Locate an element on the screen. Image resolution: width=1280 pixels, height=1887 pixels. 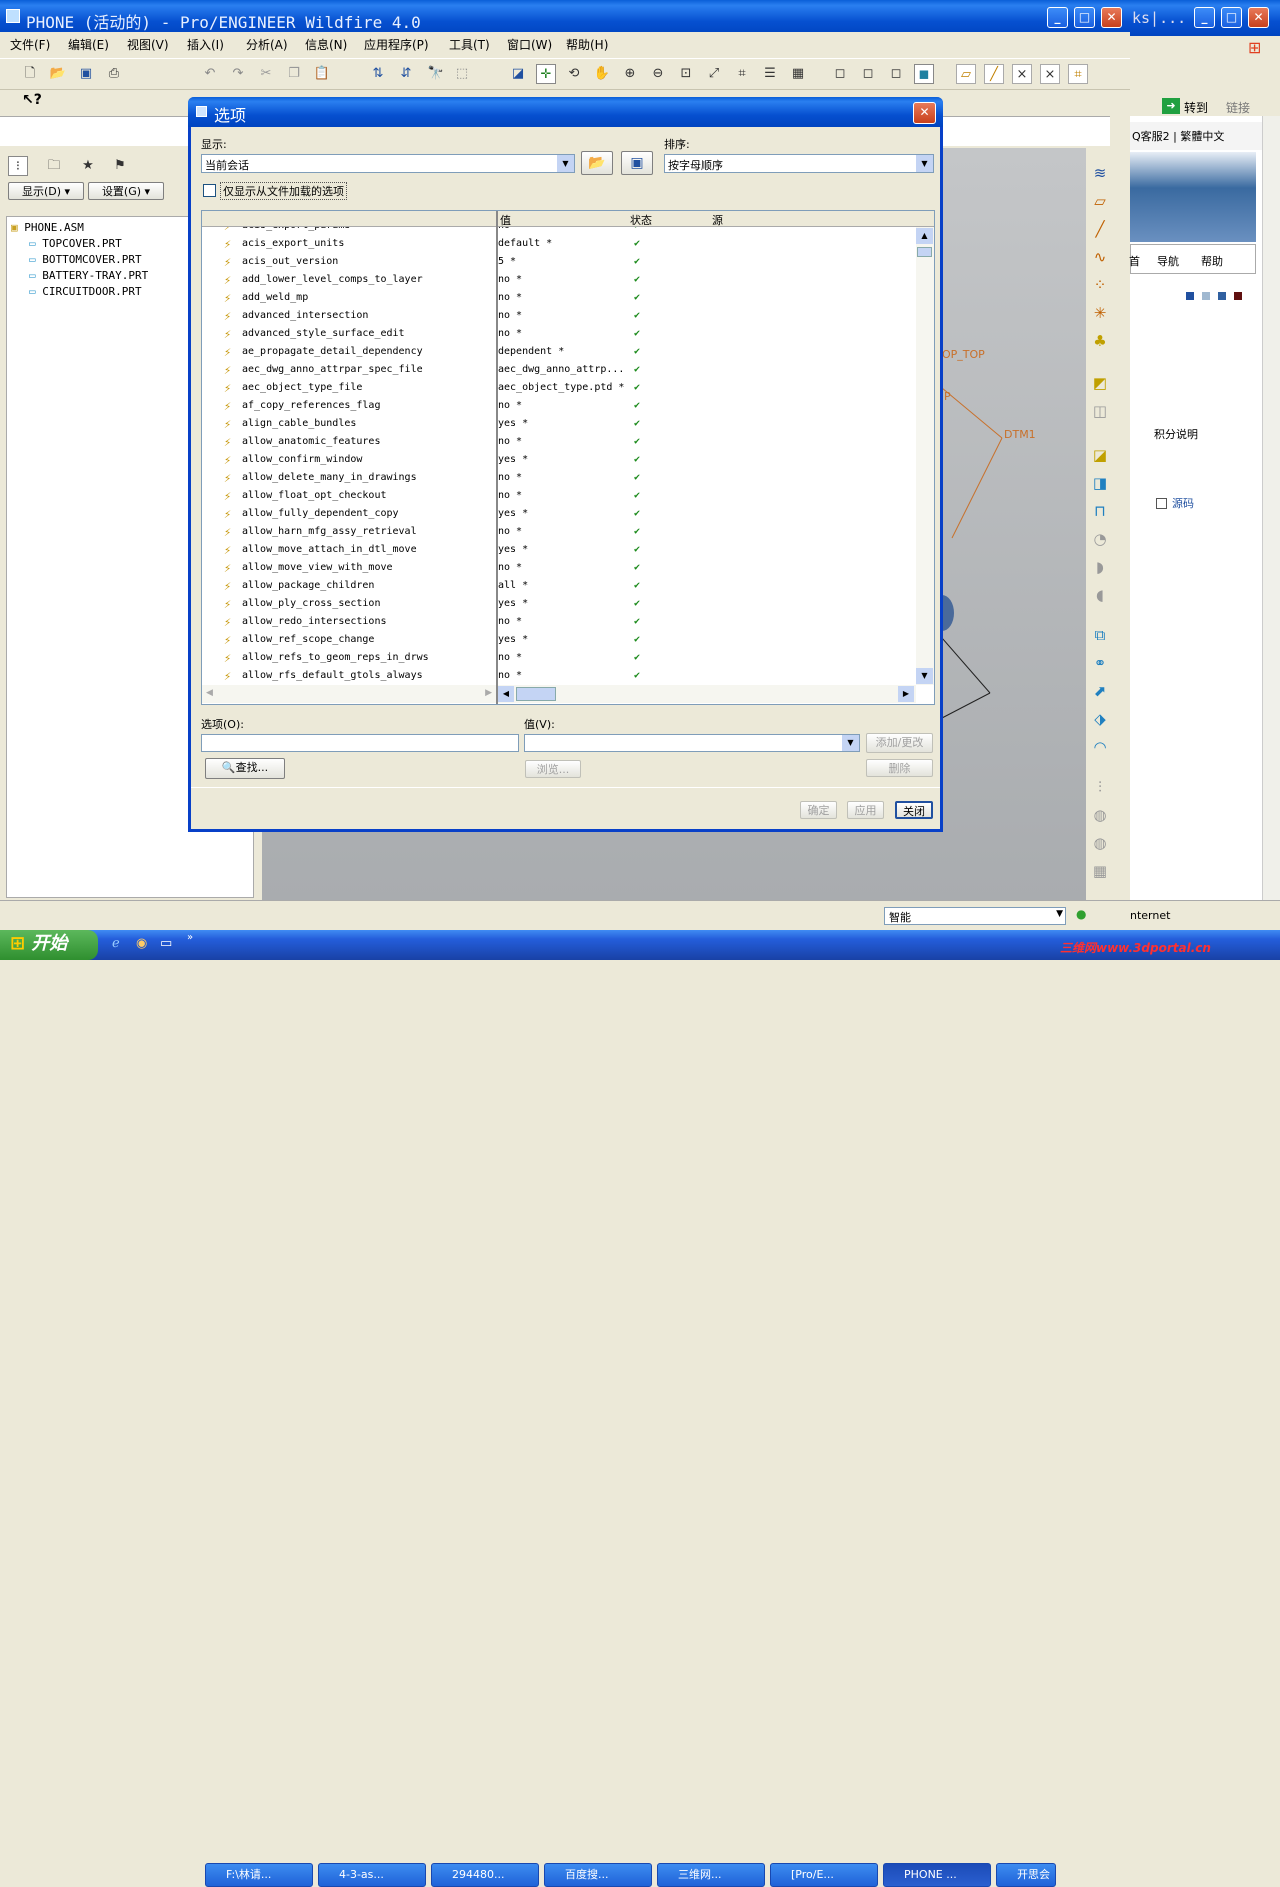
menu-window: 窗口(W) is located at coordinates (529, 44).